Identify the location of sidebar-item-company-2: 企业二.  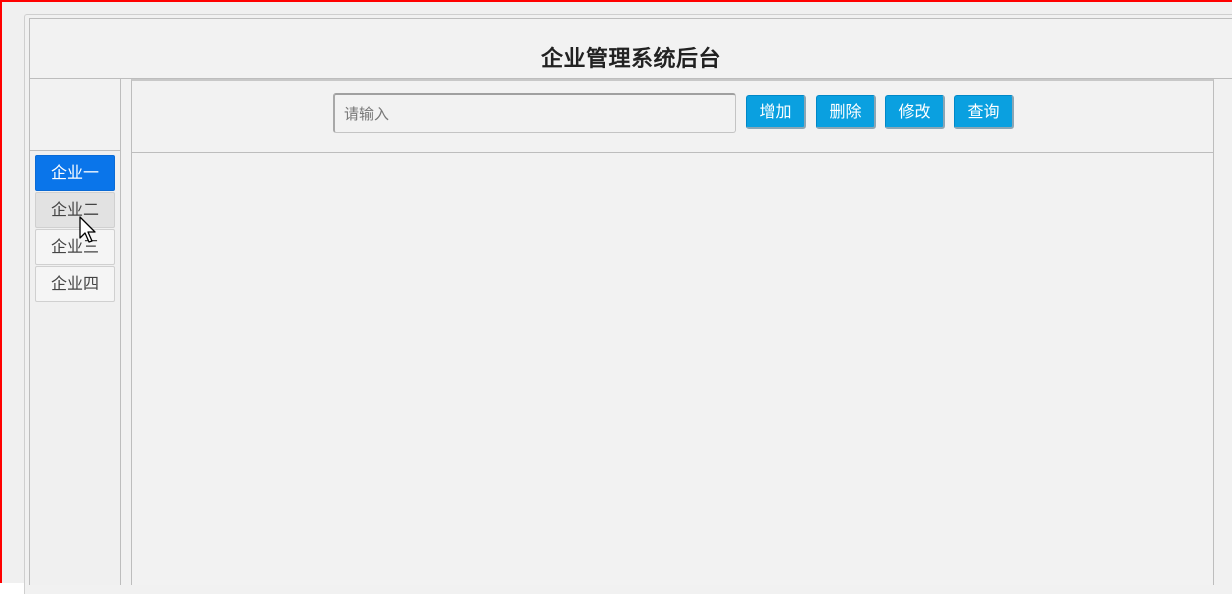
(75, 210).